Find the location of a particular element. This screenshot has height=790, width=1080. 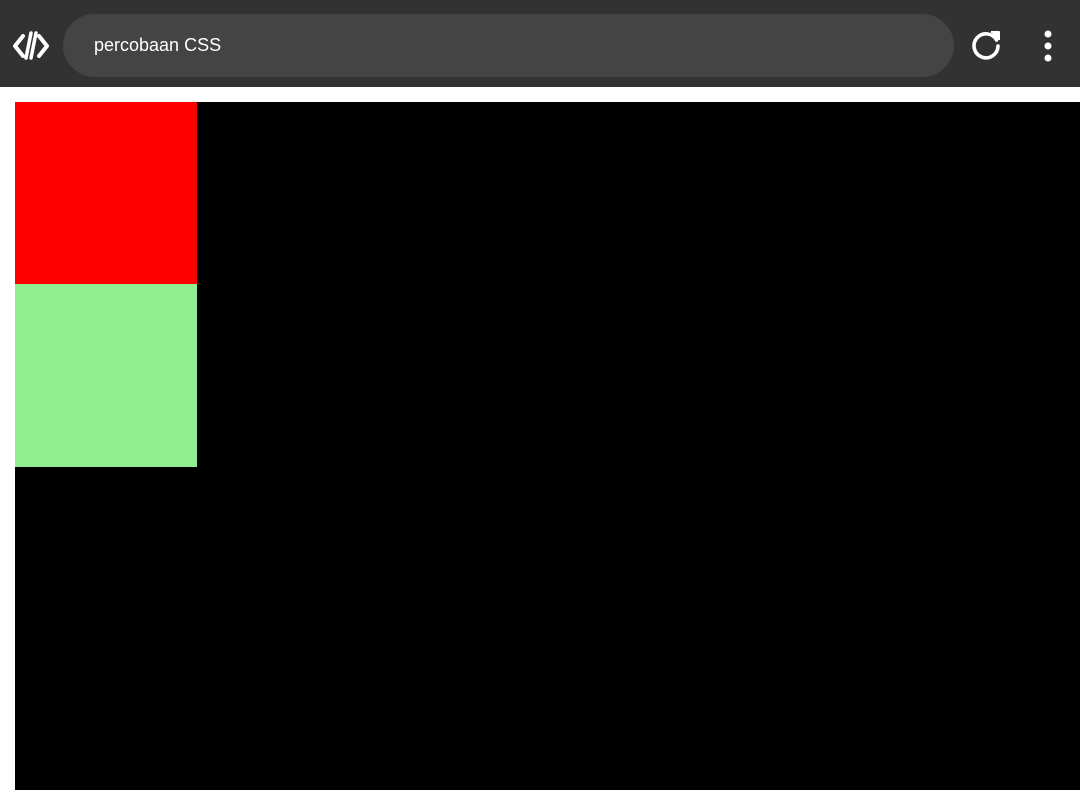

browser-toolbar: percobaan CSS is located at coordinates (540, 43).